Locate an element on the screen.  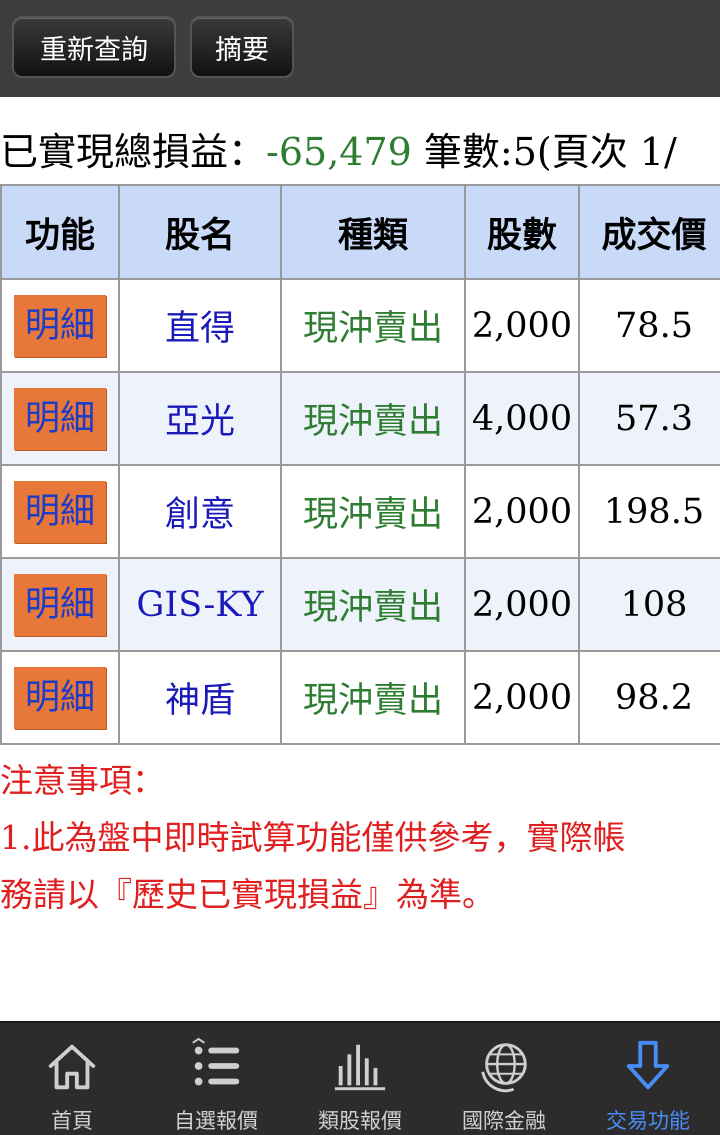
nav-label: 類股報價 is located at coordinates (360, 1121).